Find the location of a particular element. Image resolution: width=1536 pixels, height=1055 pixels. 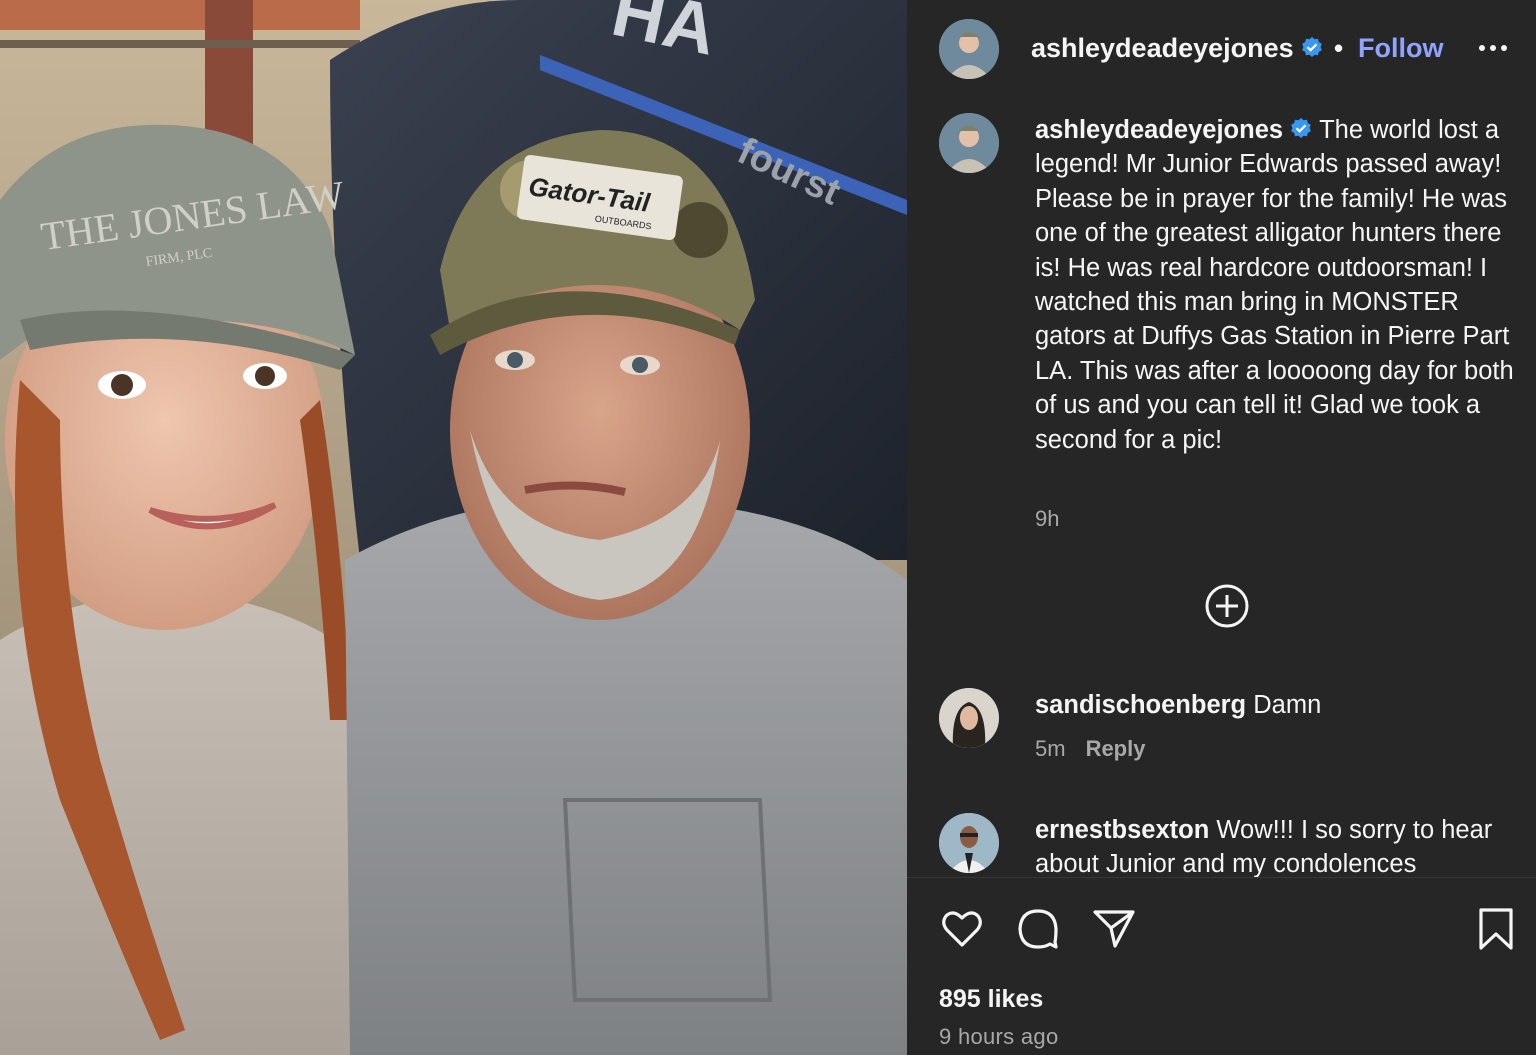

caption-username: ashleydeadeyejones is located at coordinates (1159, 130).